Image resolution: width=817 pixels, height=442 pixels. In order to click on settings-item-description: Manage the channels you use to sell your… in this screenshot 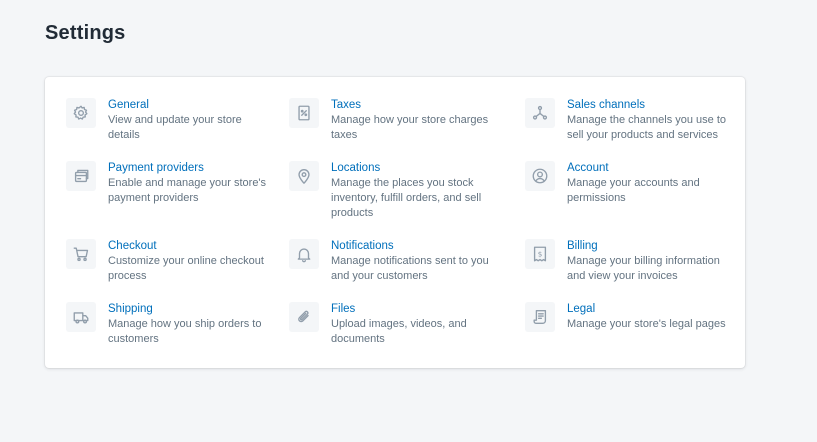, I will do `click(647, 127)`.